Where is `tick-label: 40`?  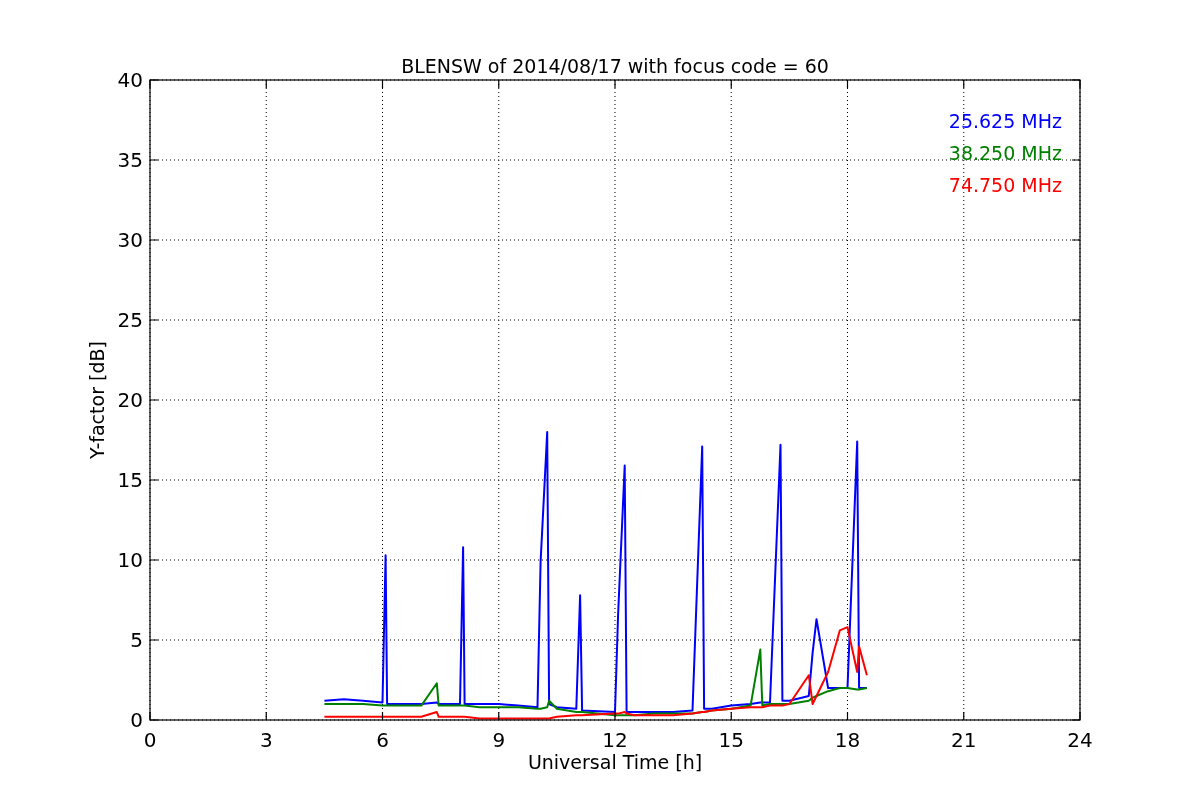 tick-label: 40 is located at coordinates (130, 80).